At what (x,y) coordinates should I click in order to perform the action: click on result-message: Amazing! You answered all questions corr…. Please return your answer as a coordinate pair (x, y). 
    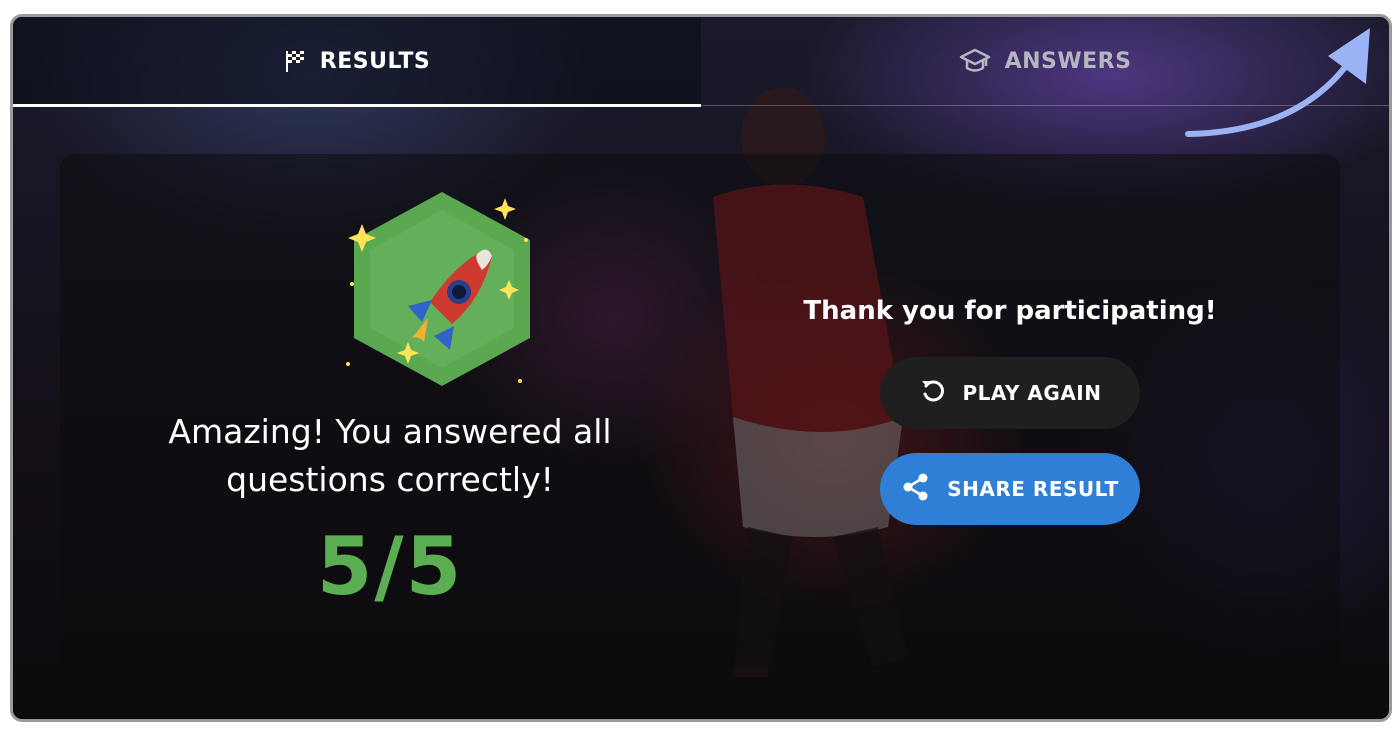
    Looking at the image, I should click on (390, 455).